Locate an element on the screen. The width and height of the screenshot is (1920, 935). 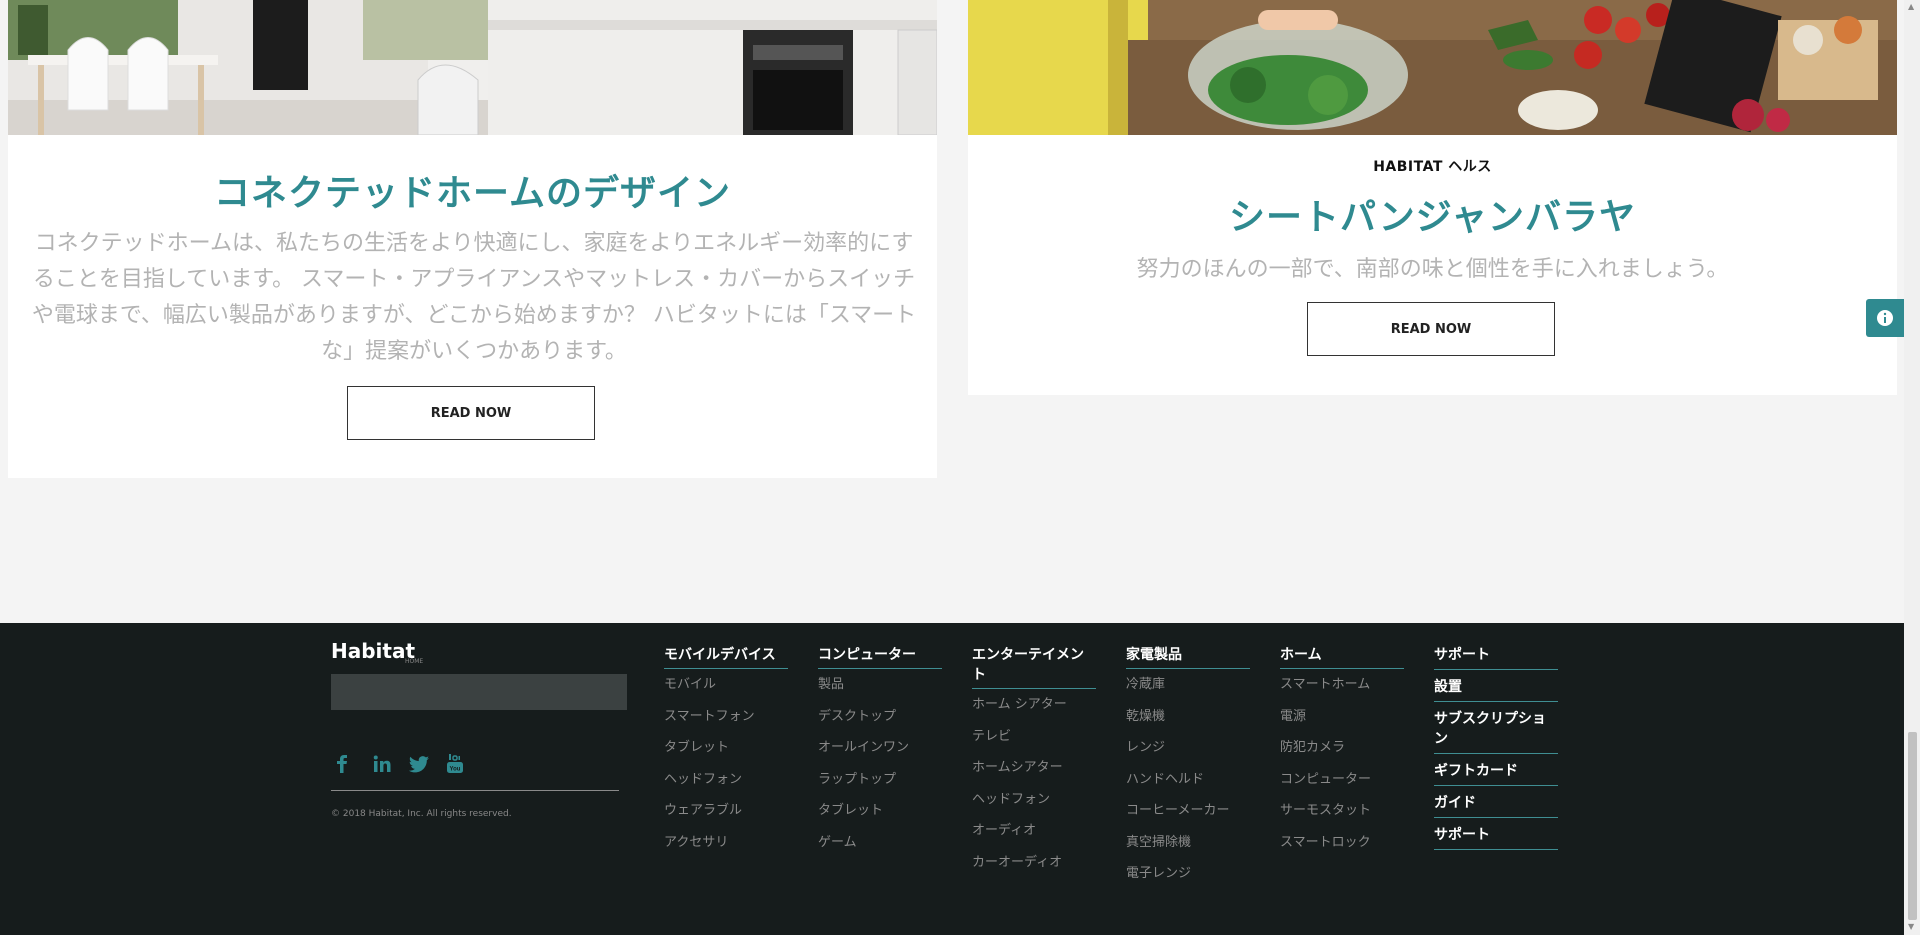
svg-text: You is located at coordinates (455, 770).